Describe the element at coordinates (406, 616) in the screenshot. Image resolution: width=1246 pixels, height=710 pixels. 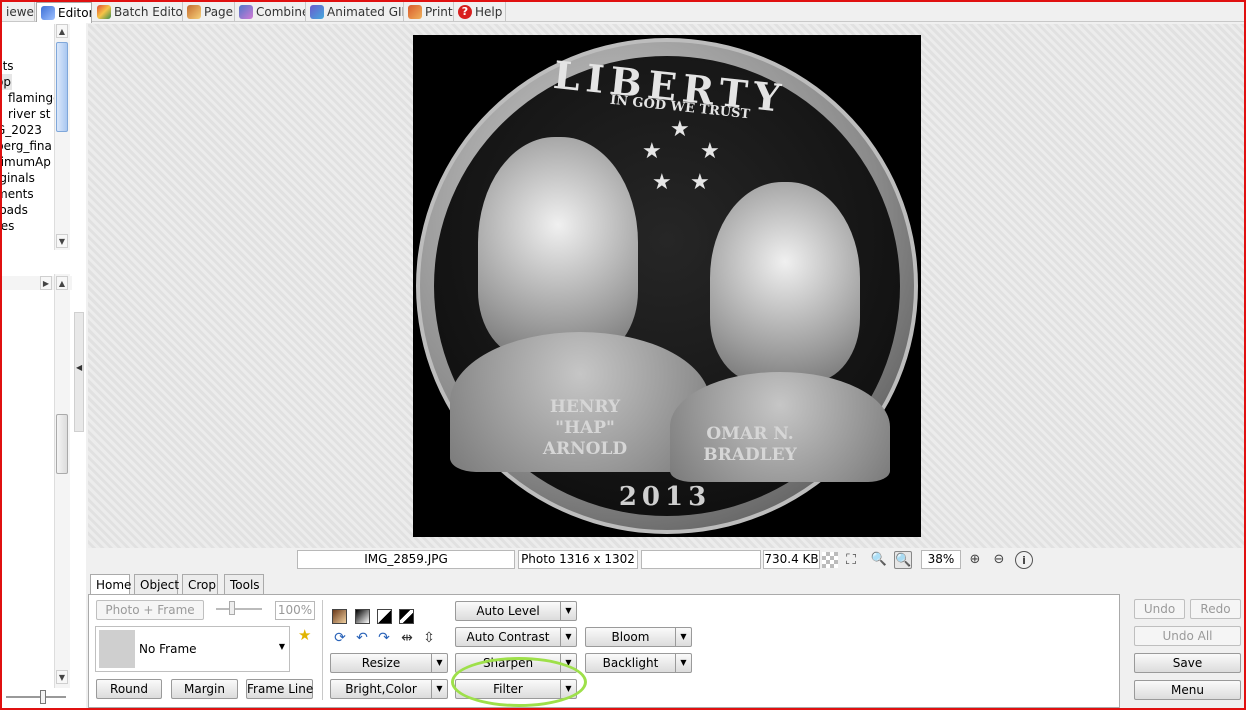
I see `negative-icon` at that location.